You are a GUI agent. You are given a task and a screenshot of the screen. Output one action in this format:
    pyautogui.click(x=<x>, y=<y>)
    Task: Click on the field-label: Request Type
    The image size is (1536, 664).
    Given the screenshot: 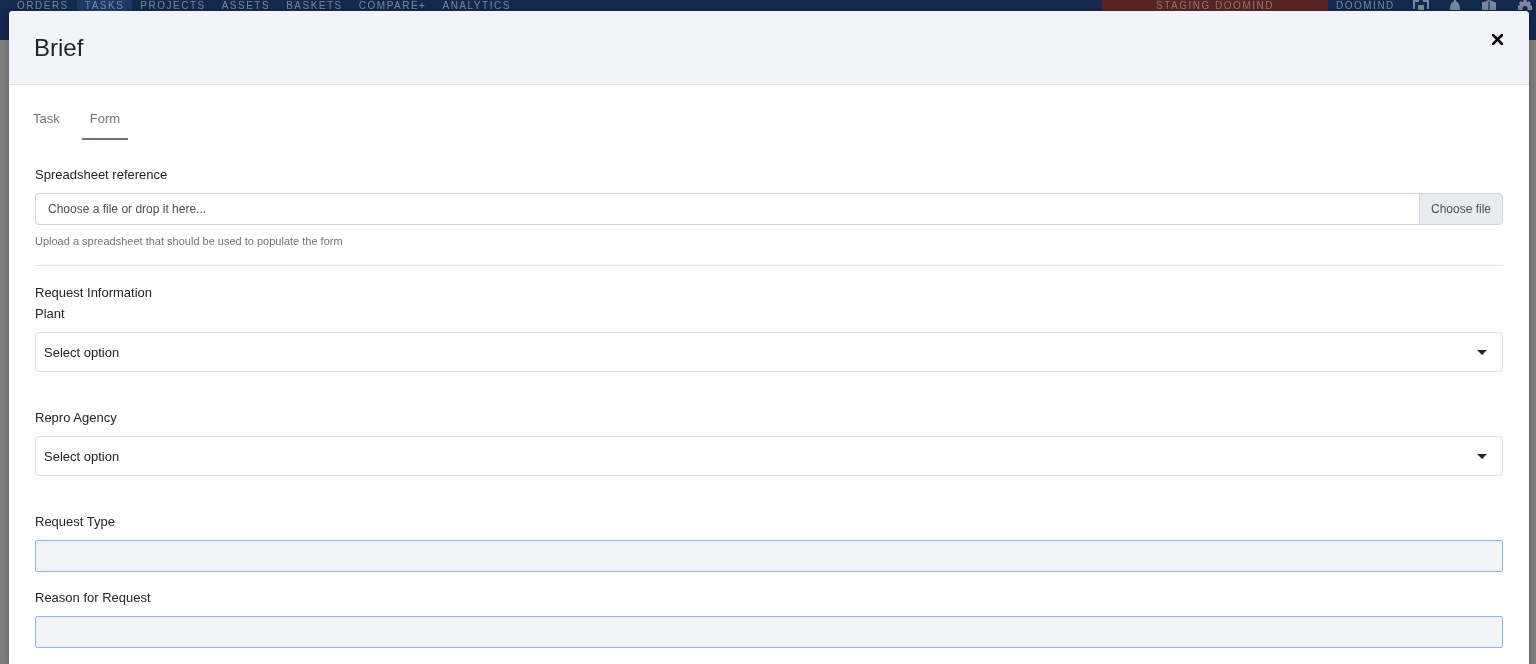 What is the action you would take?
    pyautogui.click(x=75, y=522)
    